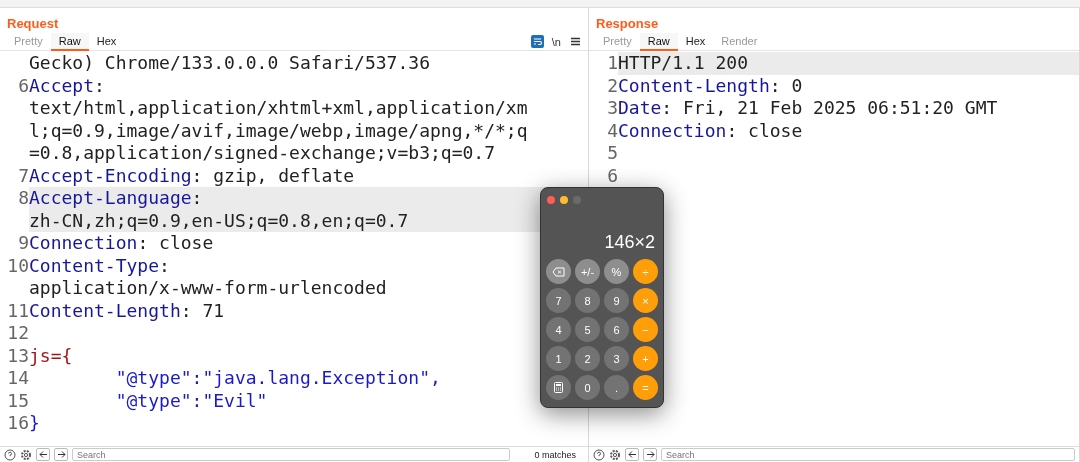 The image size is (1080, 462). I want to click on line-number: 13, so click(17, 355).